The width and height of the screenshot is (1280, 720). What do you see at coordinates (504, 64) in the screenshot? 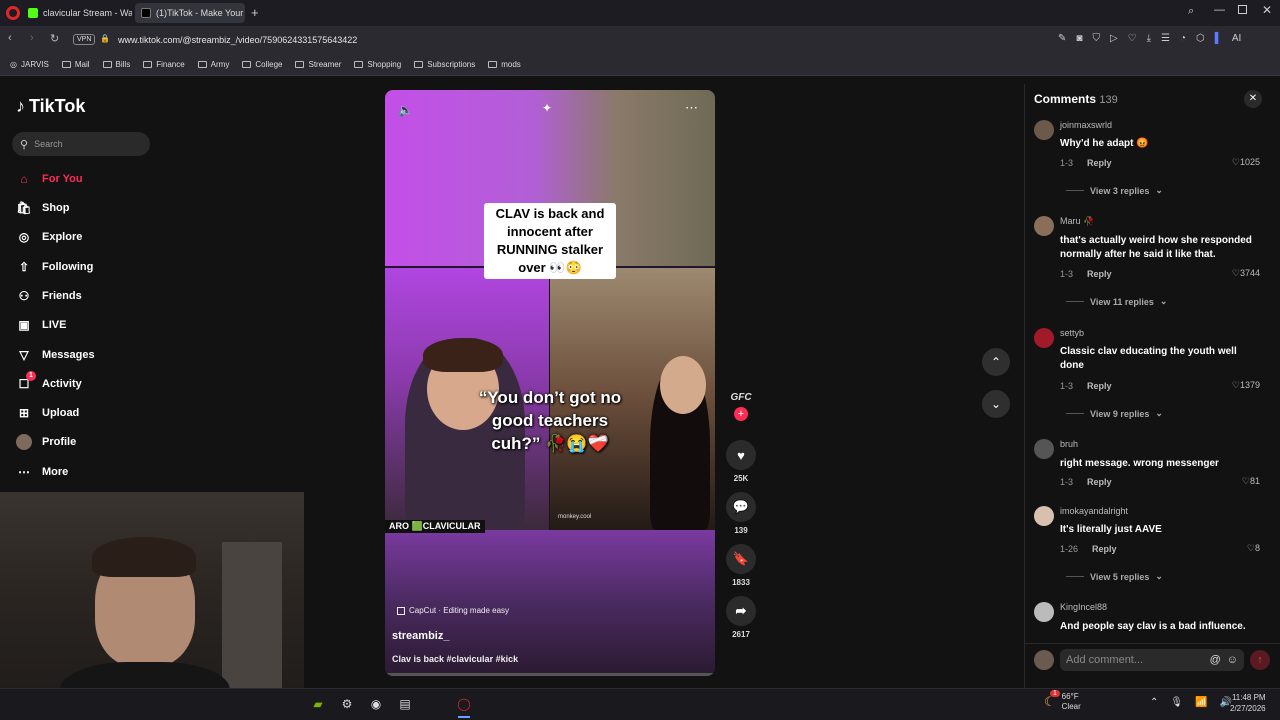
I see `bookmark-mods: mods` at bounding box center [504, 64].